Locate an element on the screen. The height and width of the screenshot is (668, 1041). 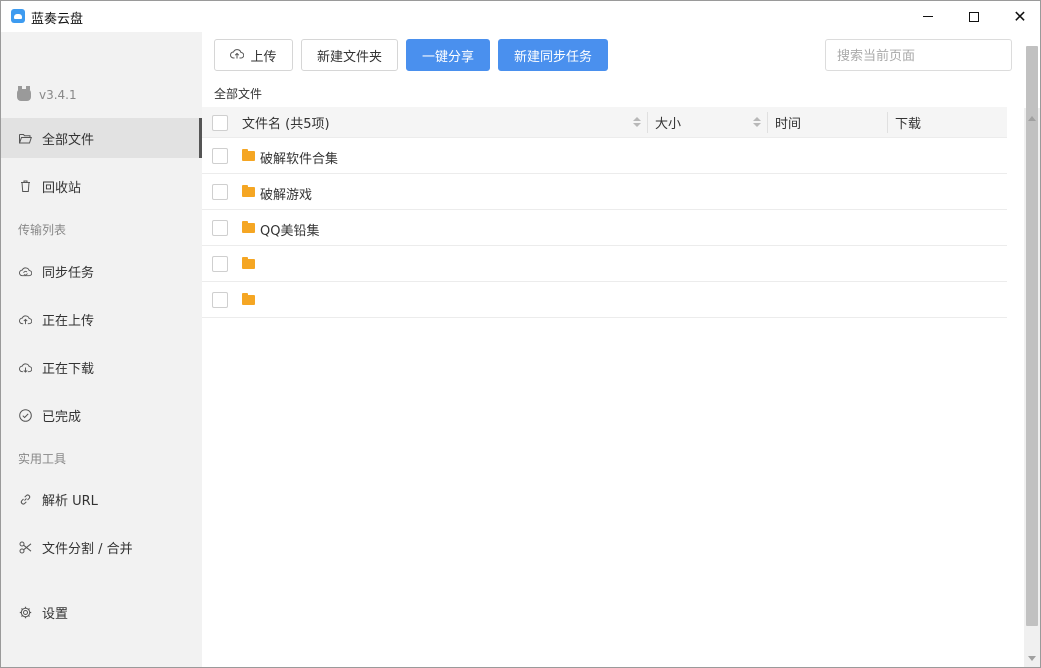
sidebar-item-recycle-bin: 回收站 is located at coordinates (101, 186).